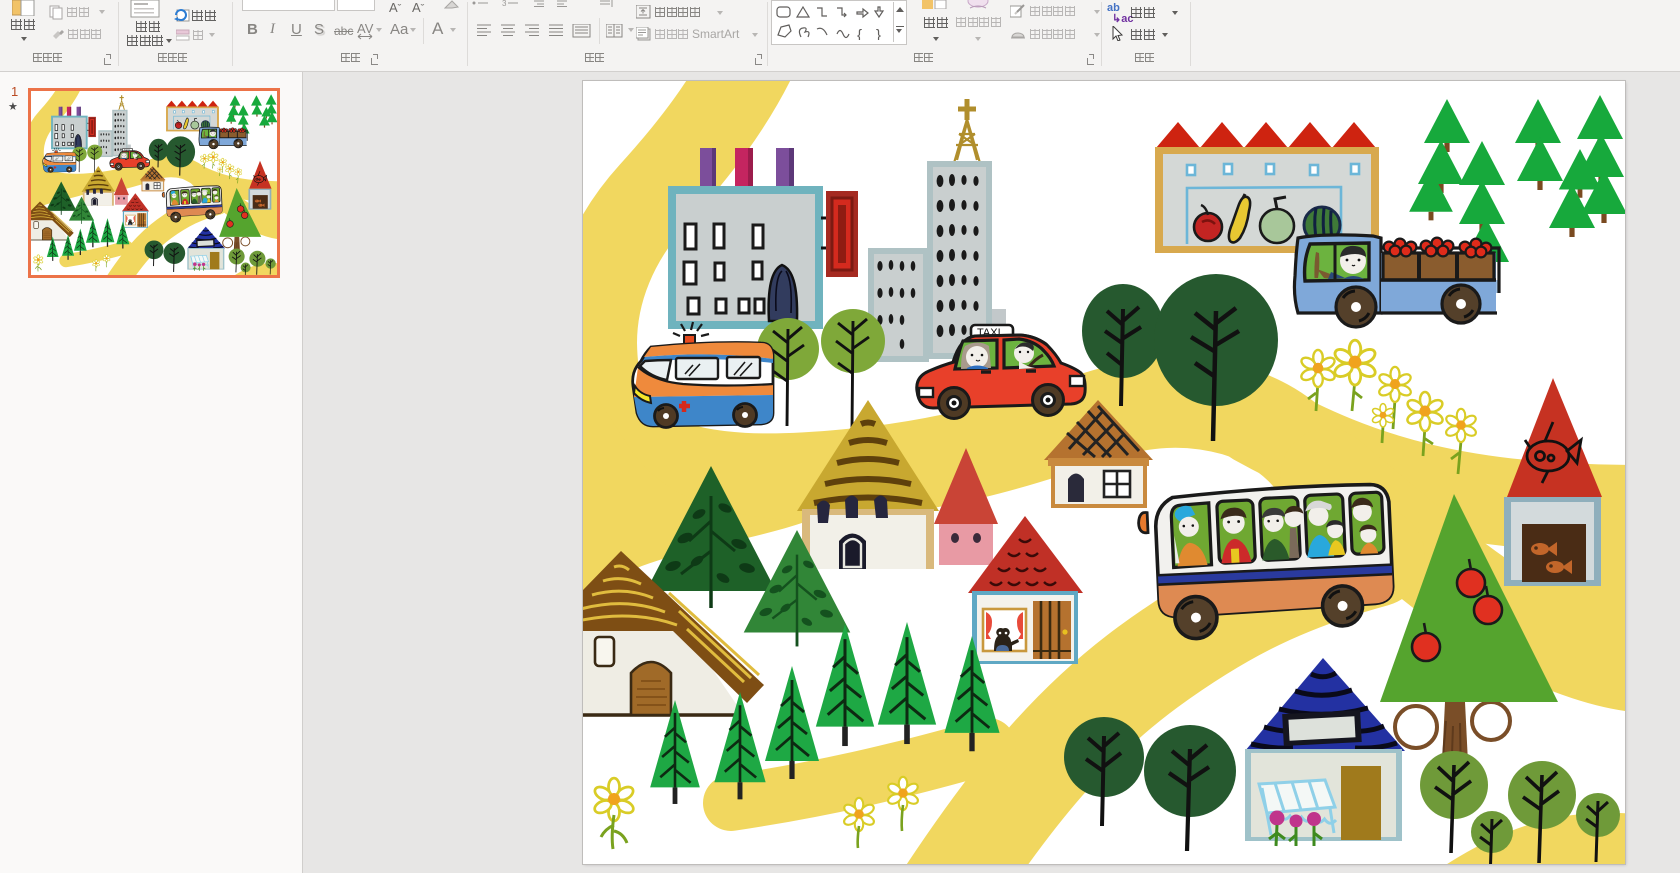 This screenshot has height=873, width=1680. Describe the element at coordinates (504, 3) in the screenshot. I see `svg-text: 3` at that location.